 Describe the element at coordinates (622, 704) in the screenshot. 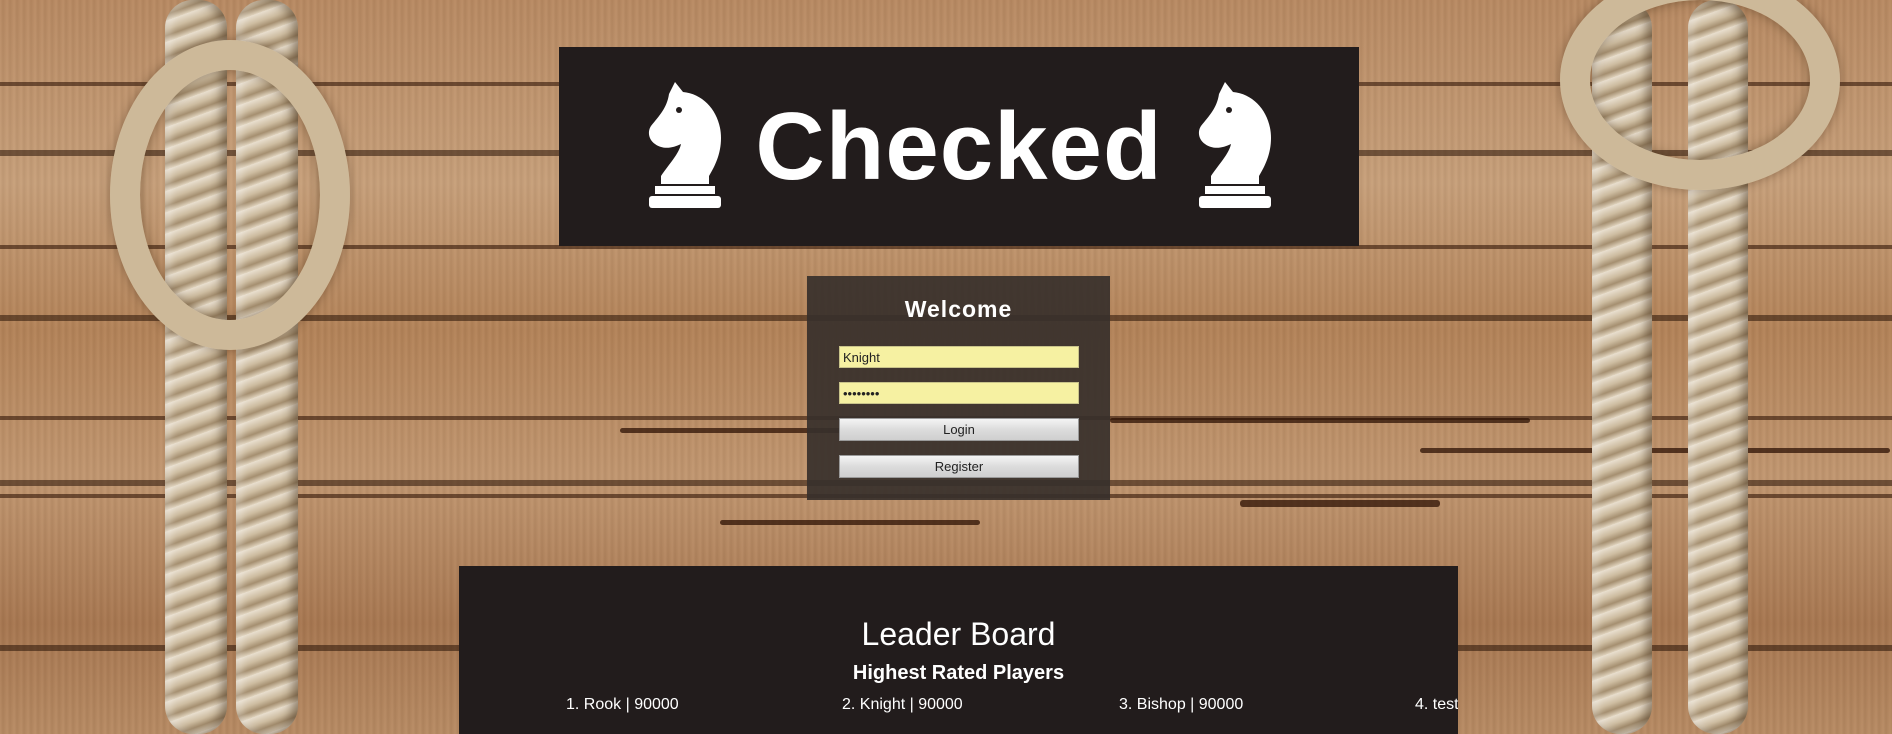

I see `leaderboard-entry: 1. Rook | 90000` at that location.